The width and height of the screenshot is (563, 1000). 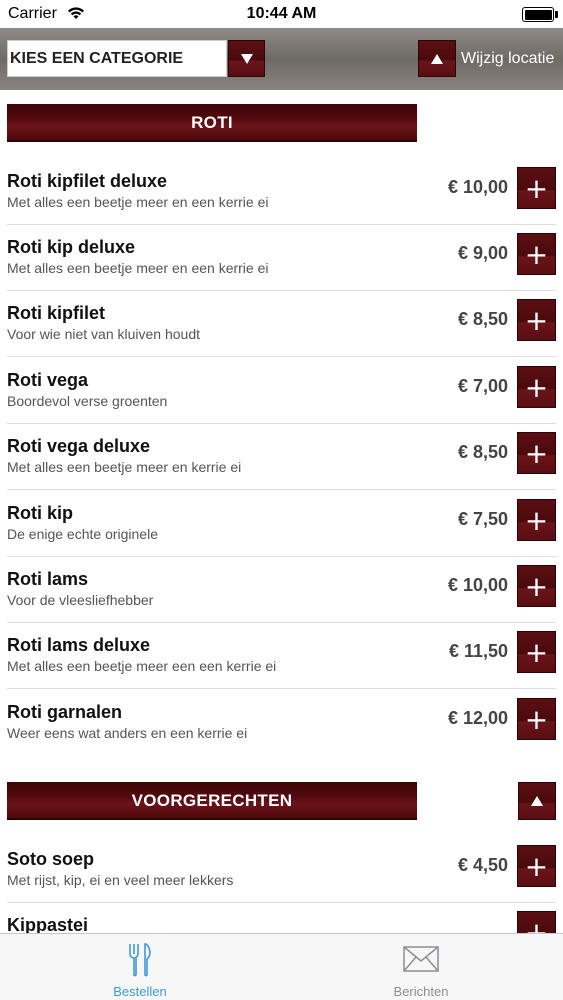 I want to click on fork-knife-icon, so click(x=140, y=962).